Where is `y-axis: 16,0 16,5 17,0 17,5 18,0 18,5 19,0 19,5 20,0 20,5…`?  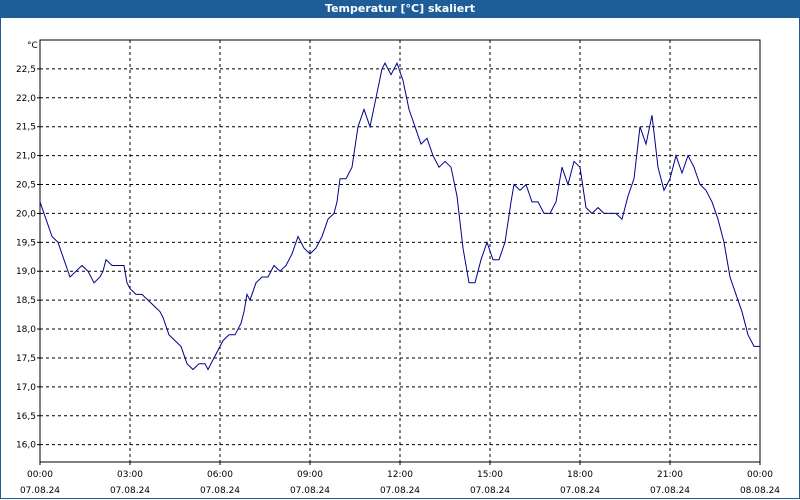
y-axis: 16,0 16,5 17,0 17,5 18,0 18,5 19,0 19,5 20,0 20,5… is located at coordinates (28, 258).